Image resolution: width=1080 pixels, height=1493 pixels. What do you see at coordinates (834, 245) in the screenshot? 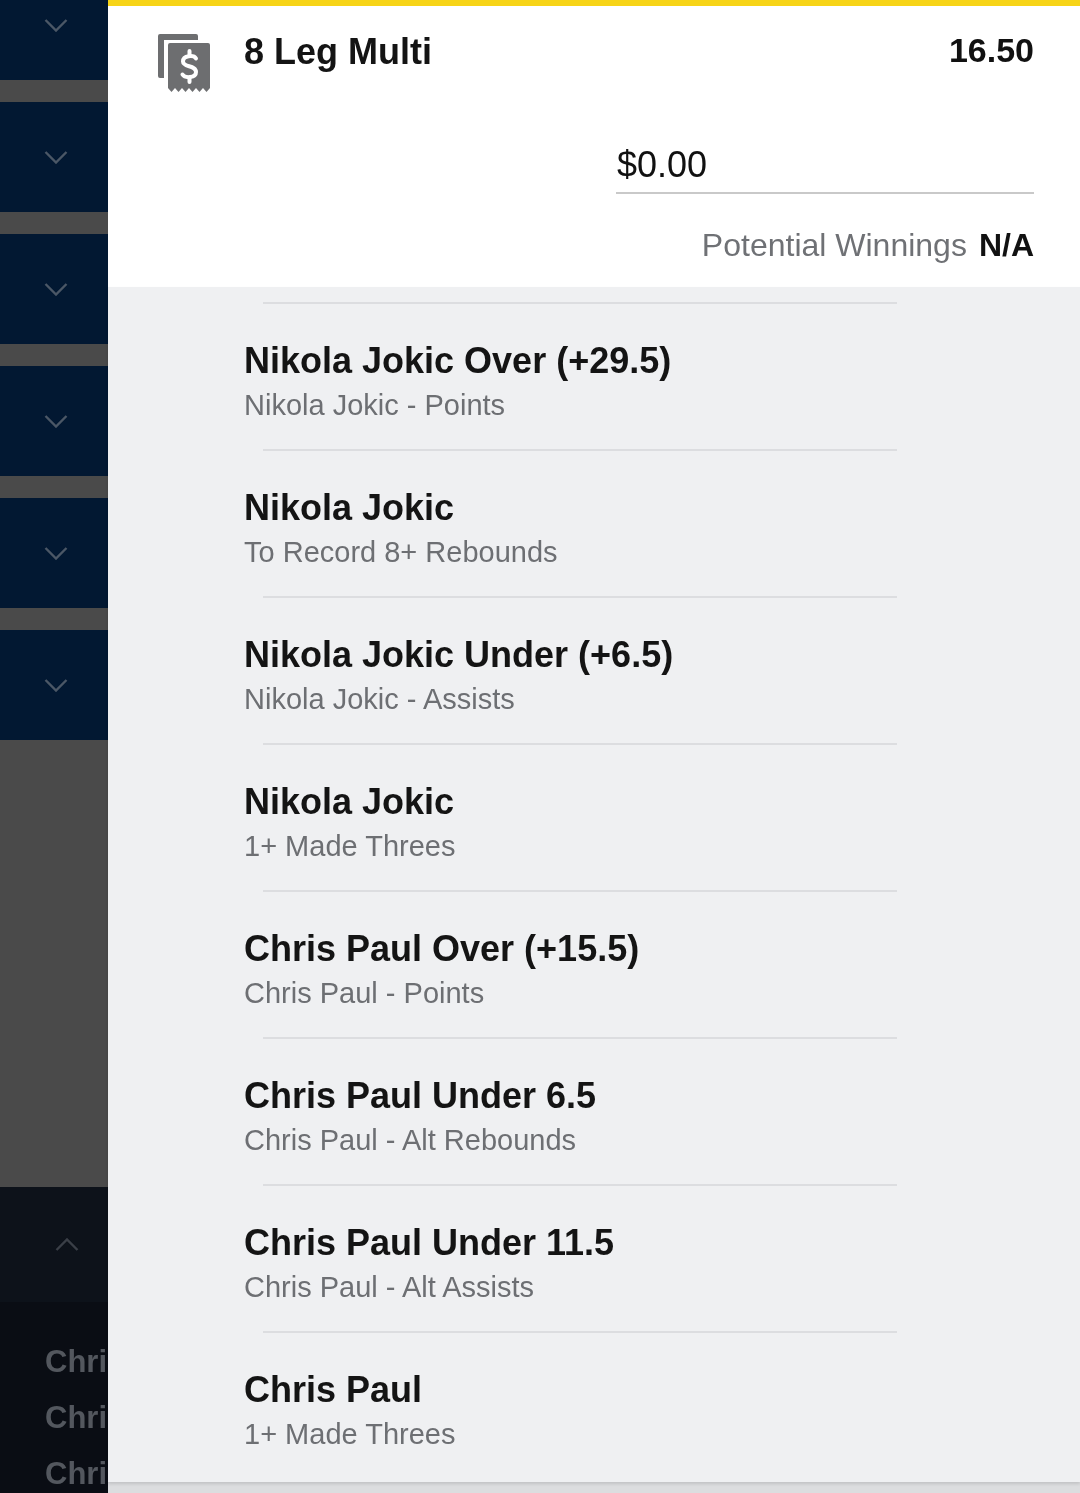
I see `winnings-label: Potential Winnings` at bounding box center [834, 245].